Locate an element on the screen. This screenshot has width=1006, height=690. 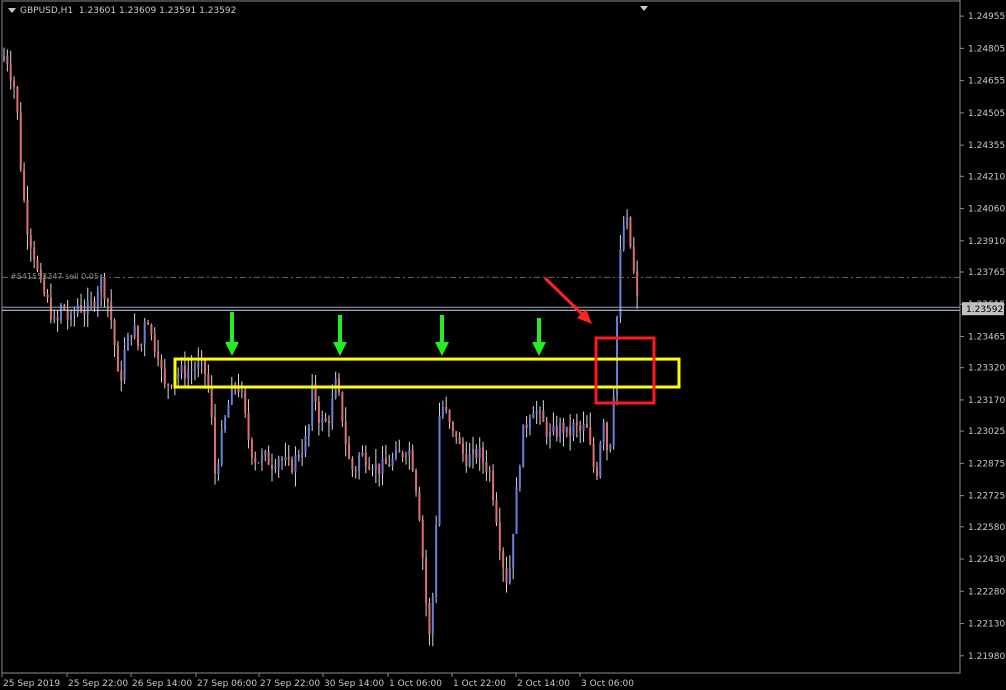
time-tick-label: 30 Sep 14:00 is located at coordinates (354, 684).